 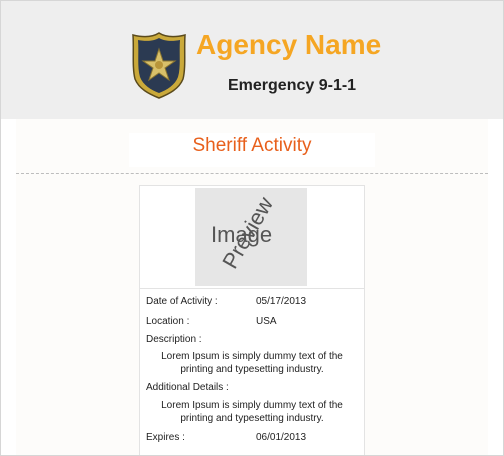 I want to click on description-label: Description :, so click(x=174, y=339).